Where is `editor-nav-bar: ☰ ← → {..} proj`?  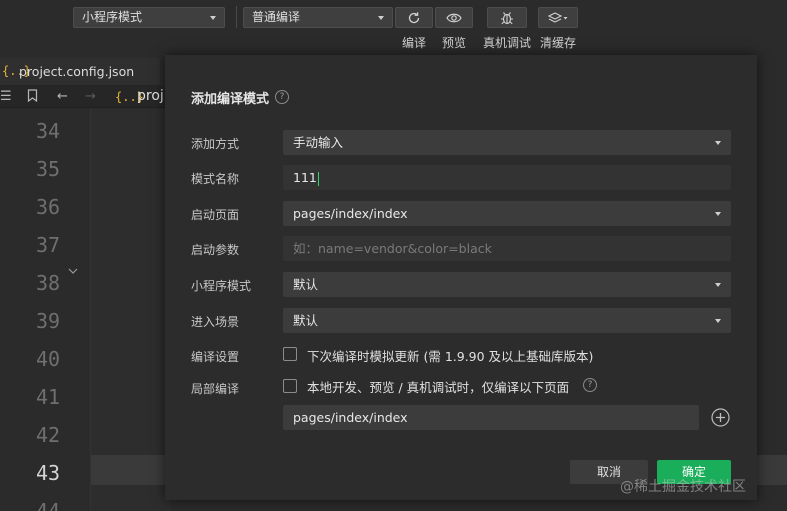 editor-nav-bar: ☰ ← → {..} proj is located at coordinates (85, 97).